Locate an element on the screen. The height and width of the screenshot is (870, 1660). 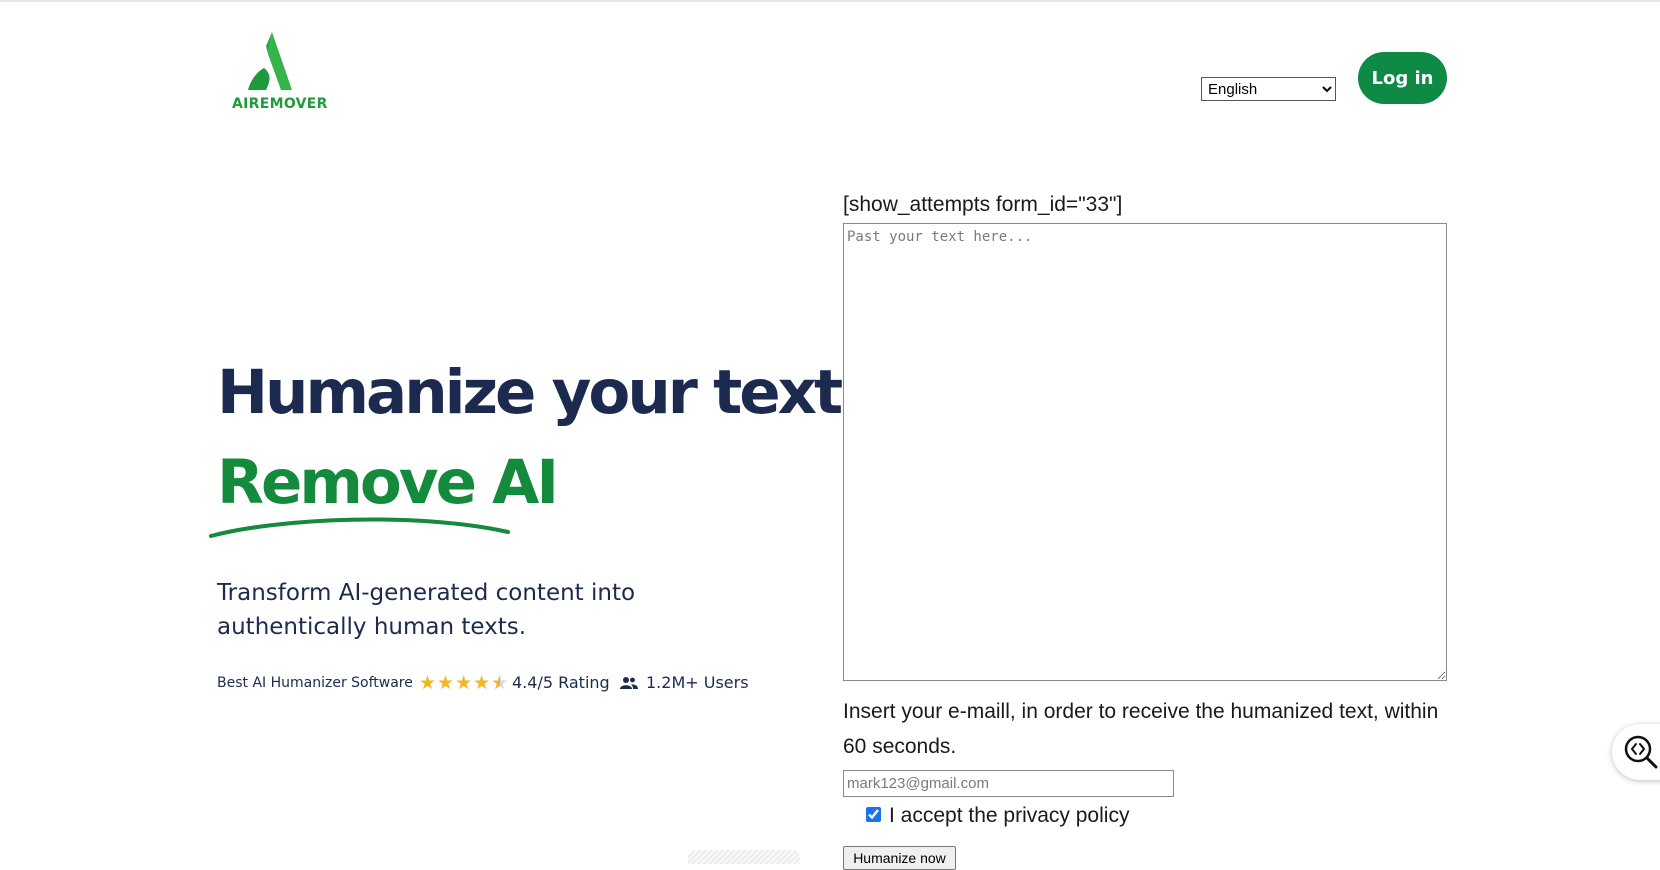
rating-text: 4.4/5 Rating is located at coordinates (561, 682).